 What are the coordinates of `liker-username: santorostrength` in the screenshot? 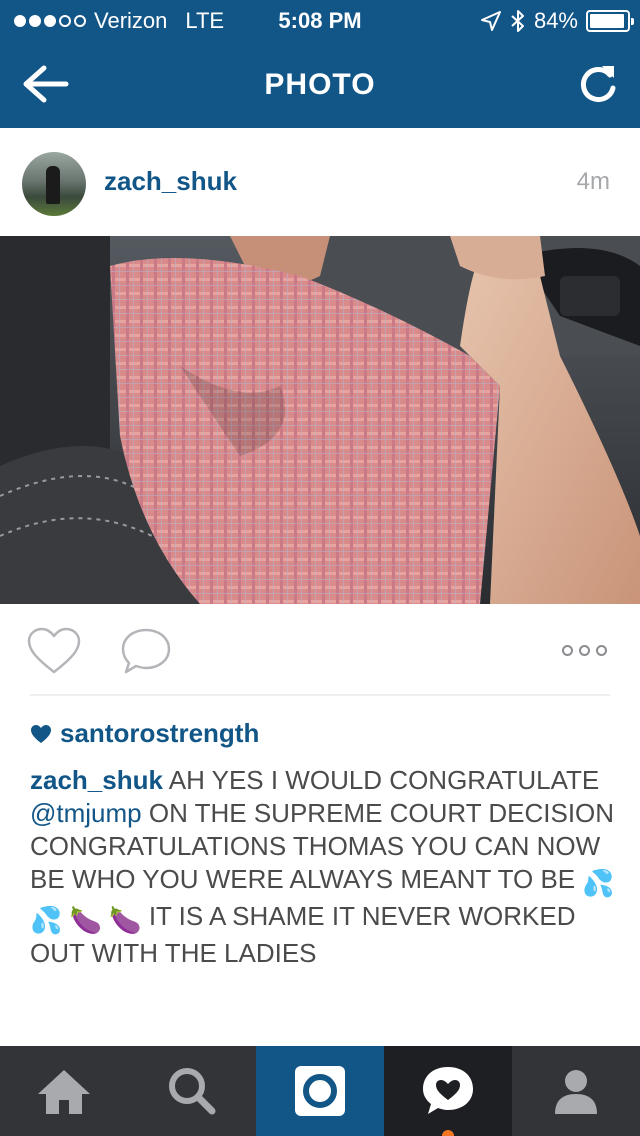 It's located at (159, 733).